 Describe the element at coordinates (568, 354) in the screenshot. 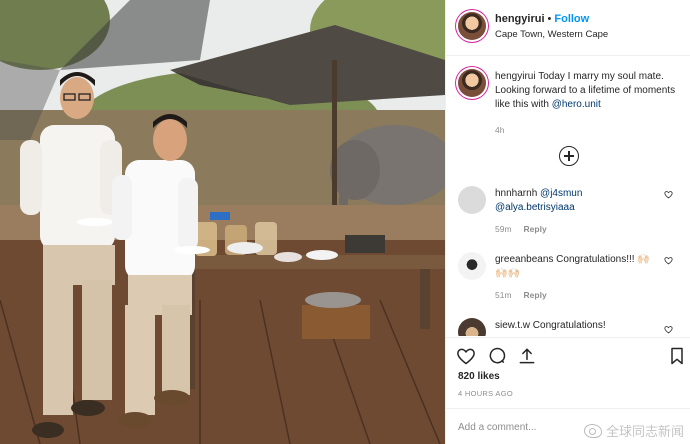

I see `post-actions` at that location.